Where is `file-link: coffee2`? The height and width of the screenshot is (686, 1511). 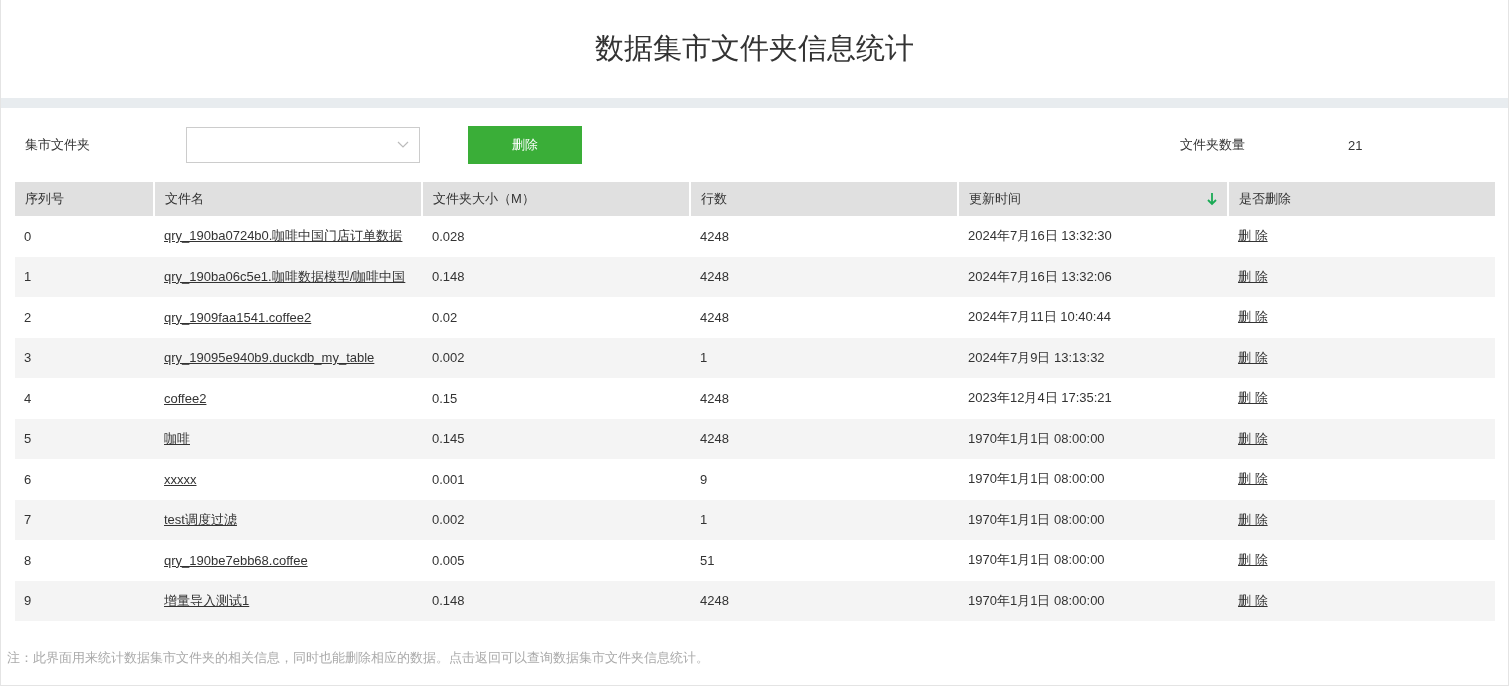
file-link: coffee2 is located at coordinates (185, 398).